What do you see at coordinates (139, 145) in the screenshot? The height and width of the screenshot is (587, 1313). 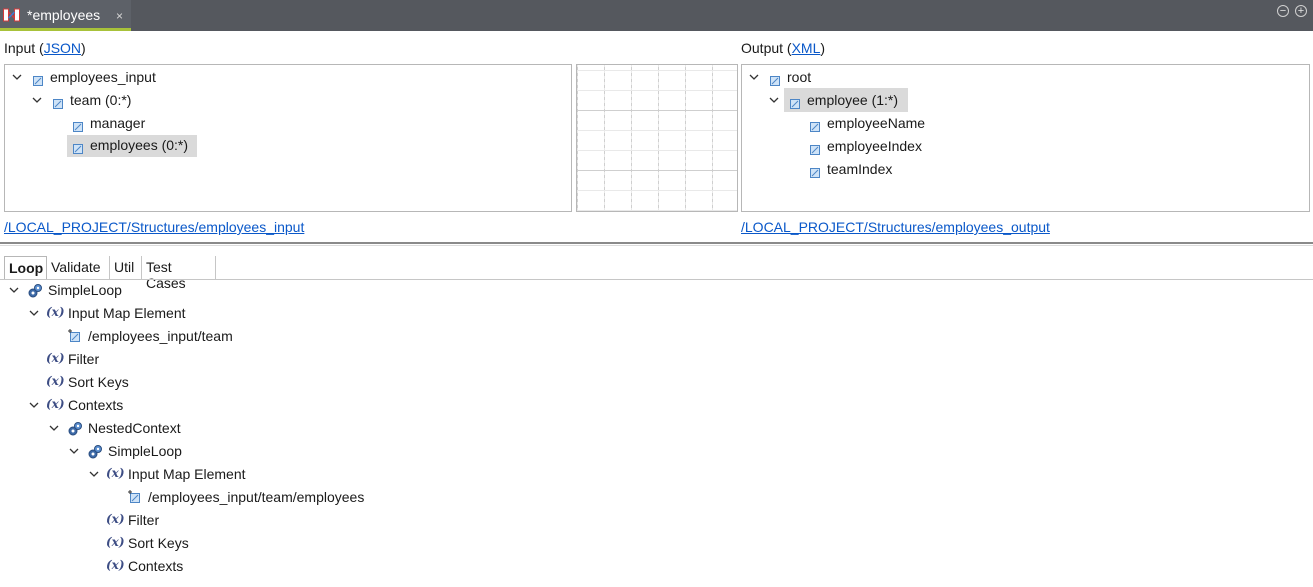 I see `tree-node-label: employees (0:*)` at bounding box center [139, 145].